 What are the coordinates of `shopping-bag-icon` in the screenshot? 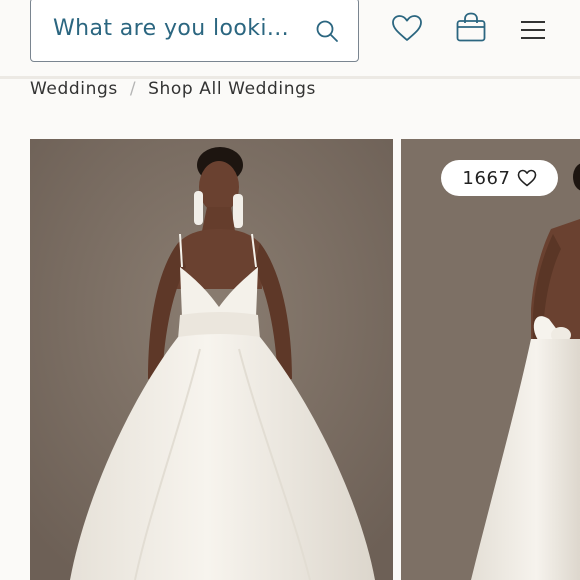 It's located at (471, 27).